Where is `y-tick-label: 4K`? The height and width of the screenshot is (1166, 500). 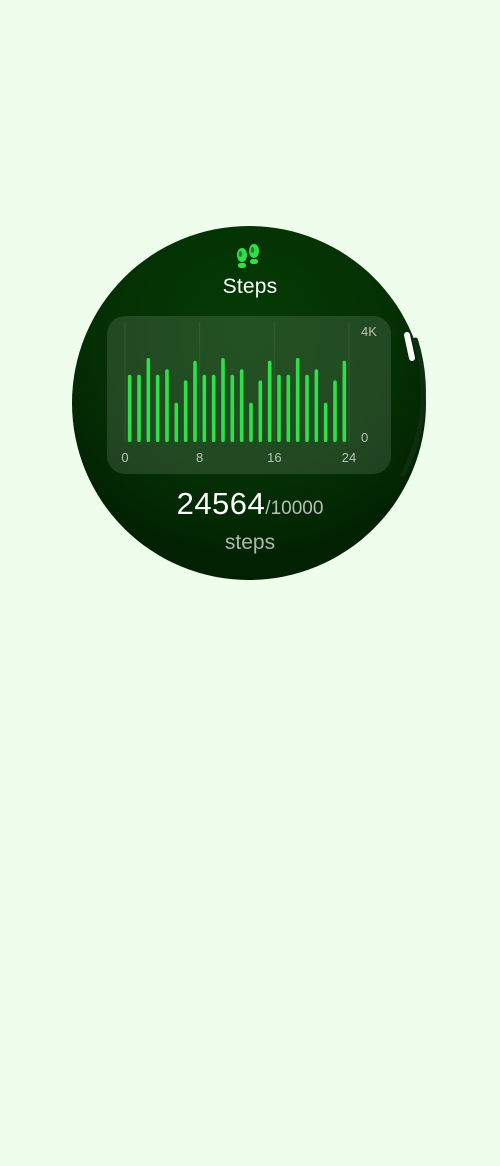
y-tick-label: 4K is located at coordinates (369, 331).